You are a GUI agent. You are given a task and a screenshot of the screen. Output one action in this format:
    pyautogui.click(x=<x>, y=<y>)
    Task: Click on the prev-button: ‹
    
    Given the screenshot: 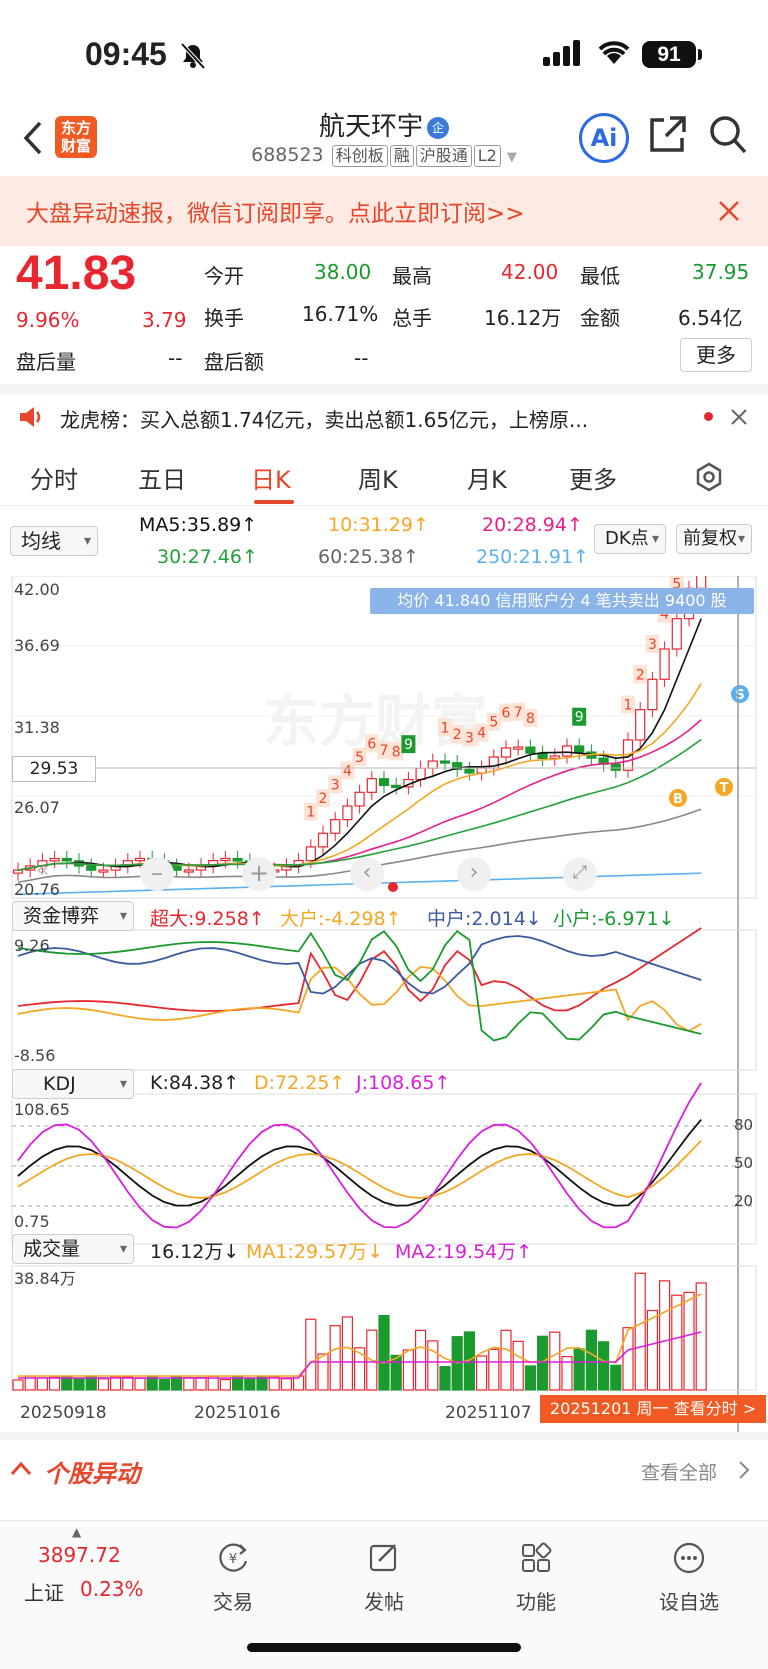 What is the action you would take?
    pyautogui.click(x=367, y=874)
    